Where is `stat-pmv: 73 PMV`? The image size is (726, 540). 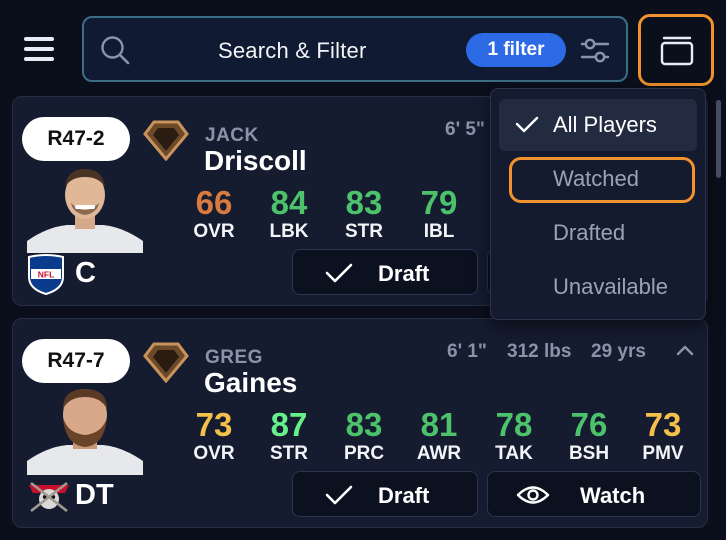 stat-pmv: 73 PMV is located at coordinates (663, 436).